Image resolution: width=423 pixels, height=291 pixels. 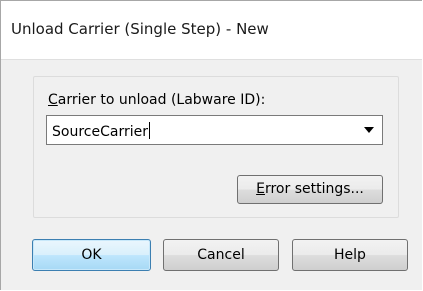 What do you see at coordinates (161, 100) in the screenshot?
I see `carrier-label-text: arrier to unload (Labware ID):` at bounding box center [161, 100].